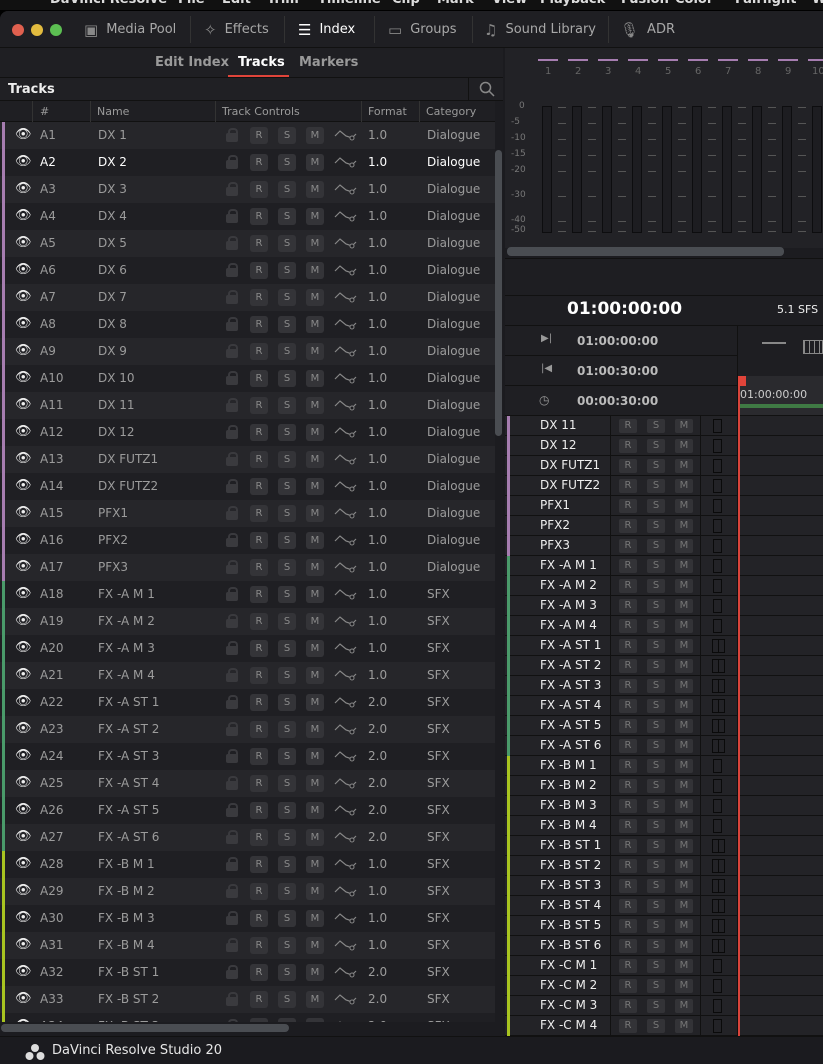 The height and width of the screenshot is (1064, 823). Describe the element at coordinates (247, 378) in the screenshot. I see `table-row: 👁 A10 DX 10 1.0 Dialogue R S M` at that location.